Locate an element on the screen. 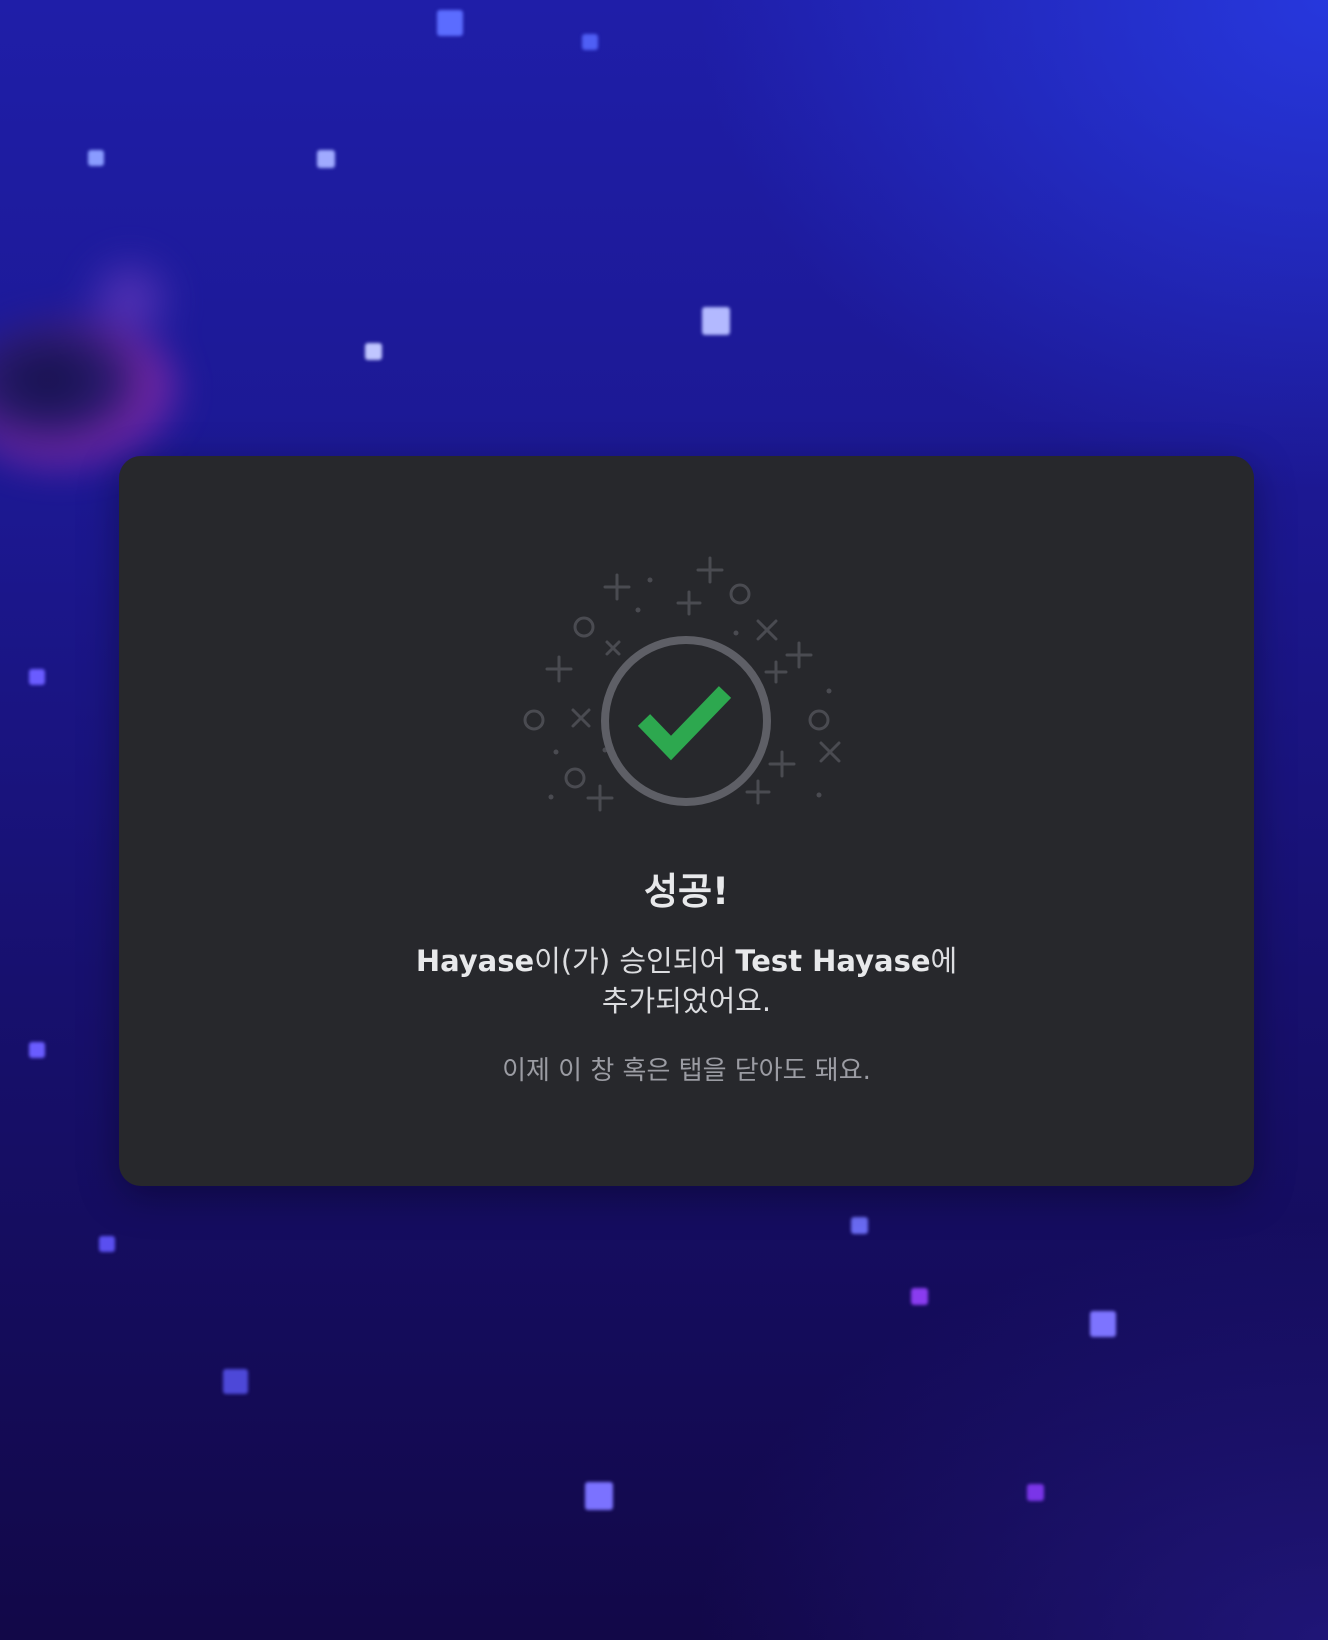 The width and height of the screenshot is (1328, 1640). checkmark-icon is located at coordinates (684, 723).